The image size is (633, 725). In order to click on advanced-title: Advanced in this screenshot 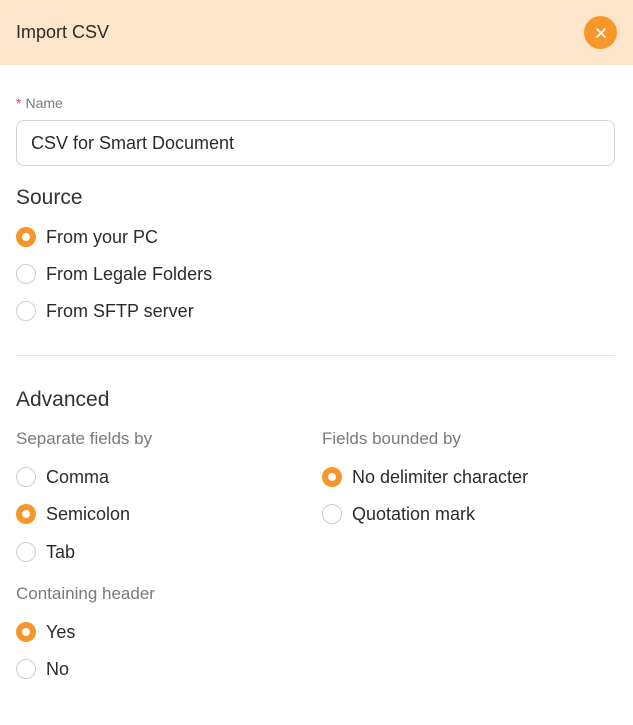, I will do `click(63, 399)`.